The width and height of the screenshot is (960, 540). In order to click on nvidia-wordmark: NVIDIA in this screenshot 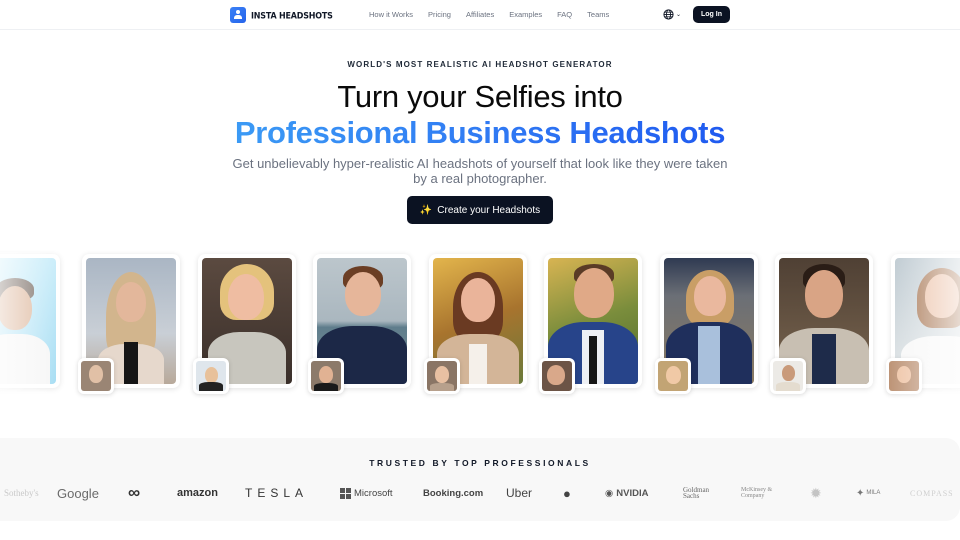, I will do `click(632, 493)`.